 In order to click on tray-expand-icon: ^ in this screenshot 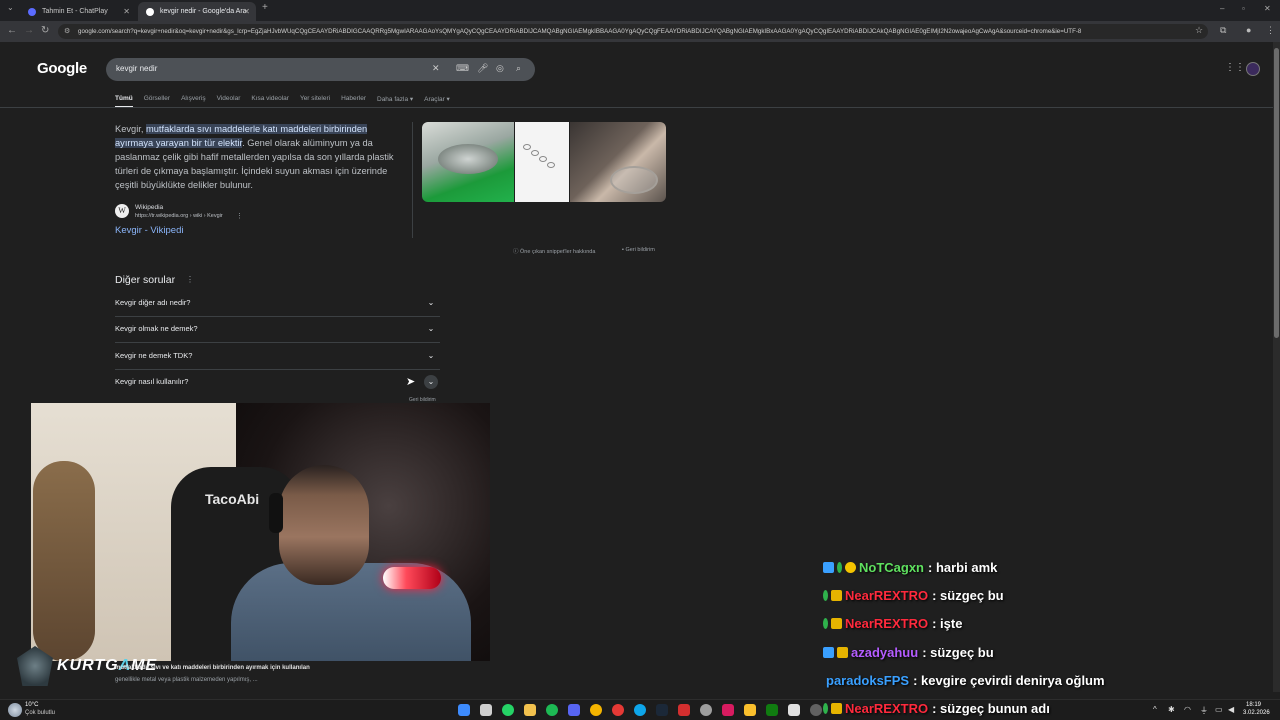, I will do `click(1155, 709)`.